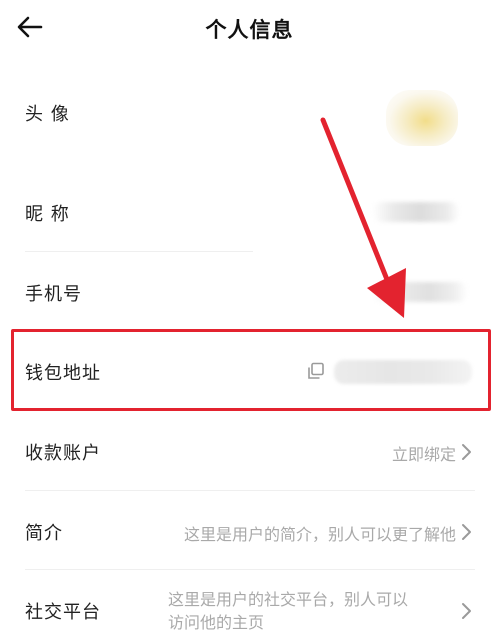  Describe the element at coordinates (251, 370) in the screenshot. I see `highlight-frame` at that location.